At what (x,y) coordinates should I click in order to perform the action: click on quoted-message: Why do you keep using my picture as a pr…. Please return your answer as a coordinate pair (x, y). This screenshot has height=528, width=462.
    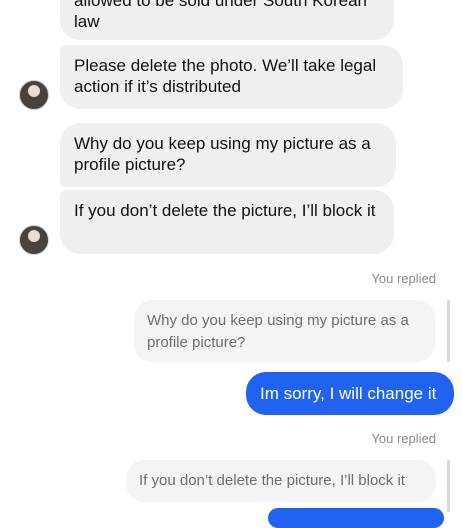
    Looking at the image, I should click on (284, 331).